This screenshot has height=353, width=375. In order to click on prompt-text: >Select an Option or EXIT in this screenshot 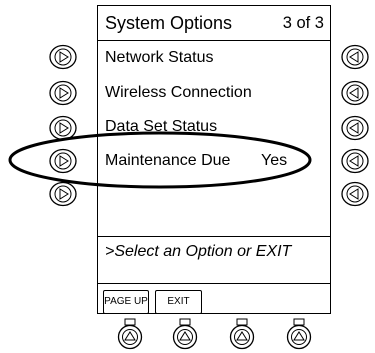, I will do `click(198, 251)`.